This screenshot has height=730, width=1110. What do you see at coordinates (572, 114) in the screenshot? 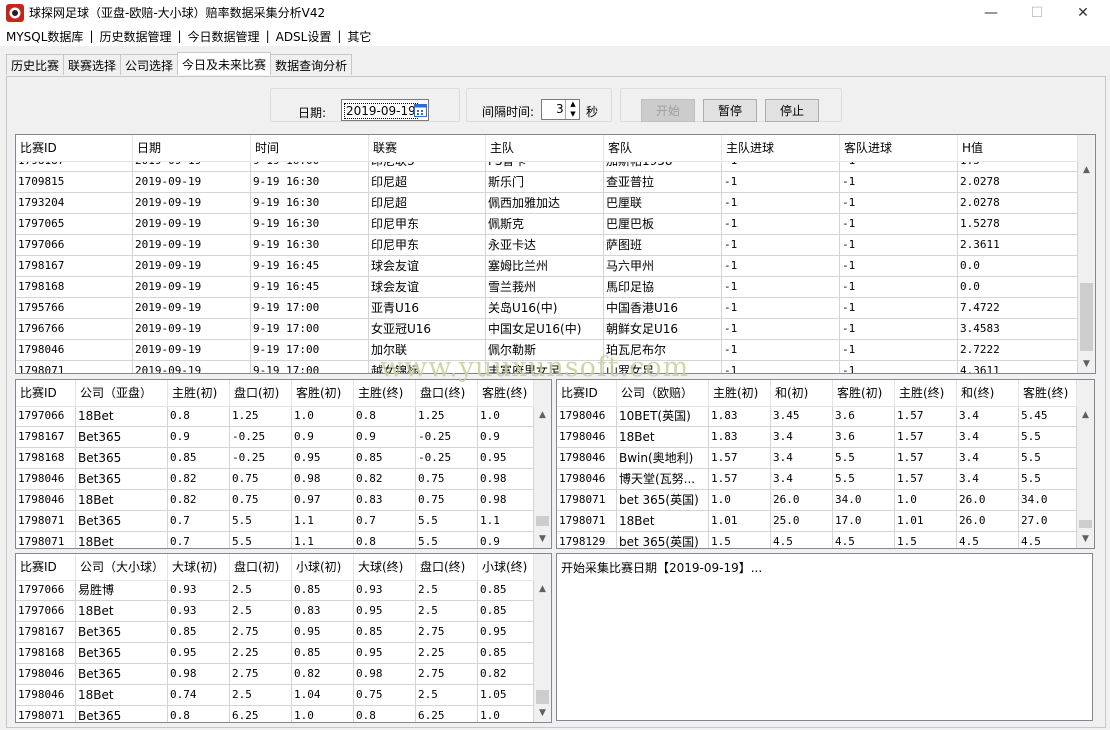
I see `spin-down-icon: ▼` at bounding box center [572, 114].